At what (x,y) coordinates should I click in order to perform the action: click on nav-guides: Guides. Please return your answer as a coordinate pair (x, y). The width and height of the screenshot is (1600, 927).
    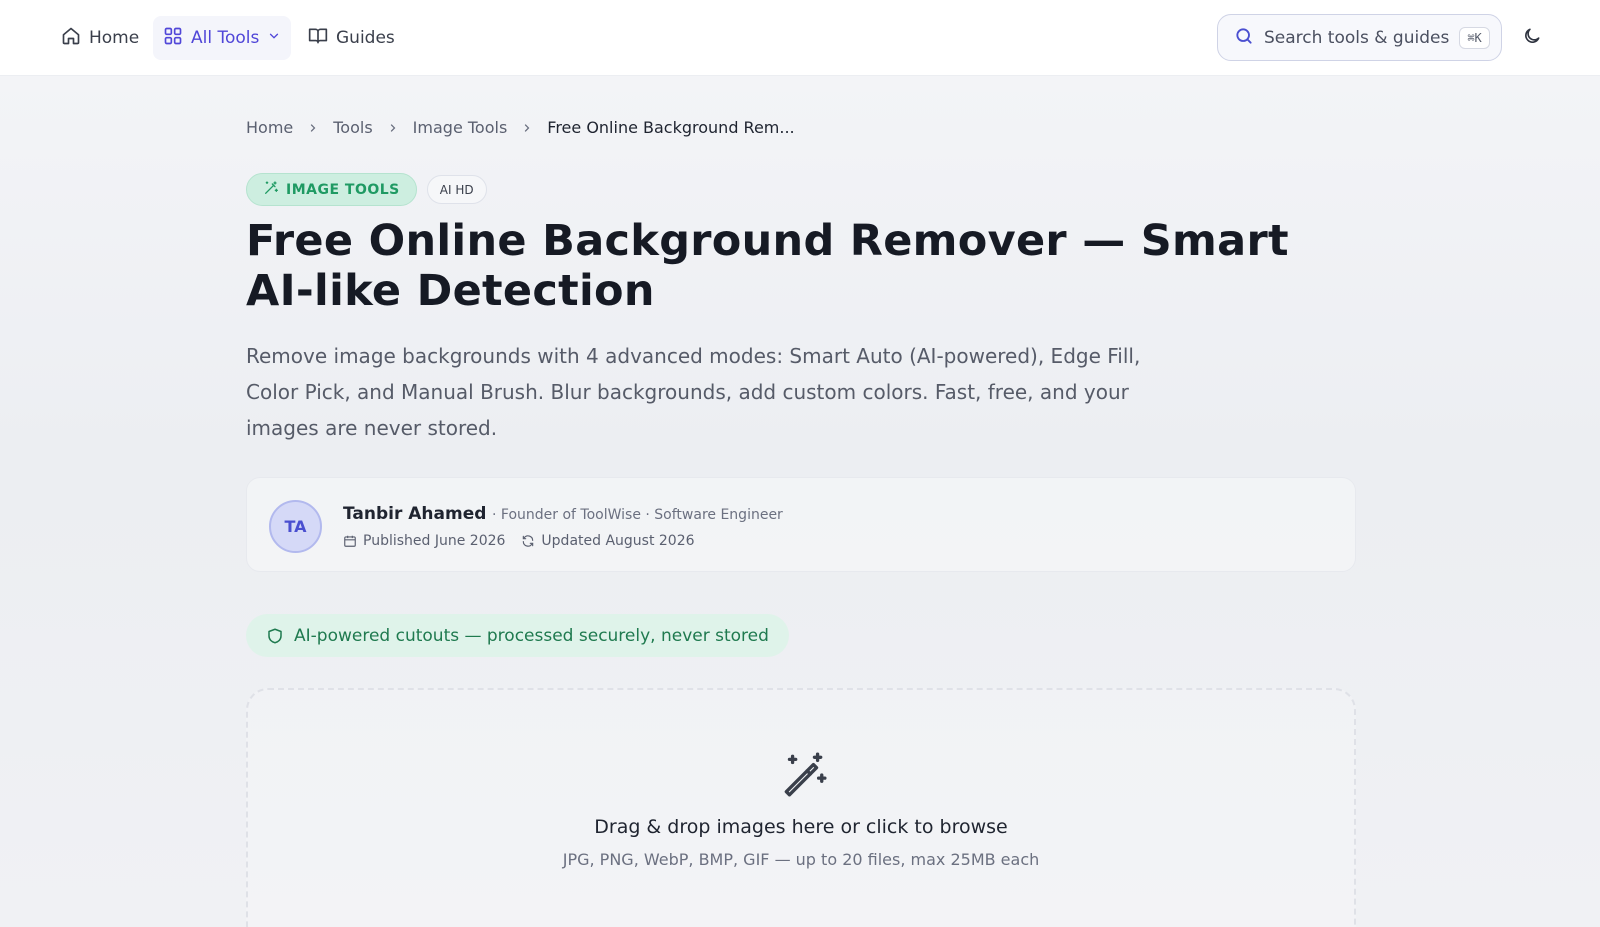
    Looking at the image, I should click on (351, 38).